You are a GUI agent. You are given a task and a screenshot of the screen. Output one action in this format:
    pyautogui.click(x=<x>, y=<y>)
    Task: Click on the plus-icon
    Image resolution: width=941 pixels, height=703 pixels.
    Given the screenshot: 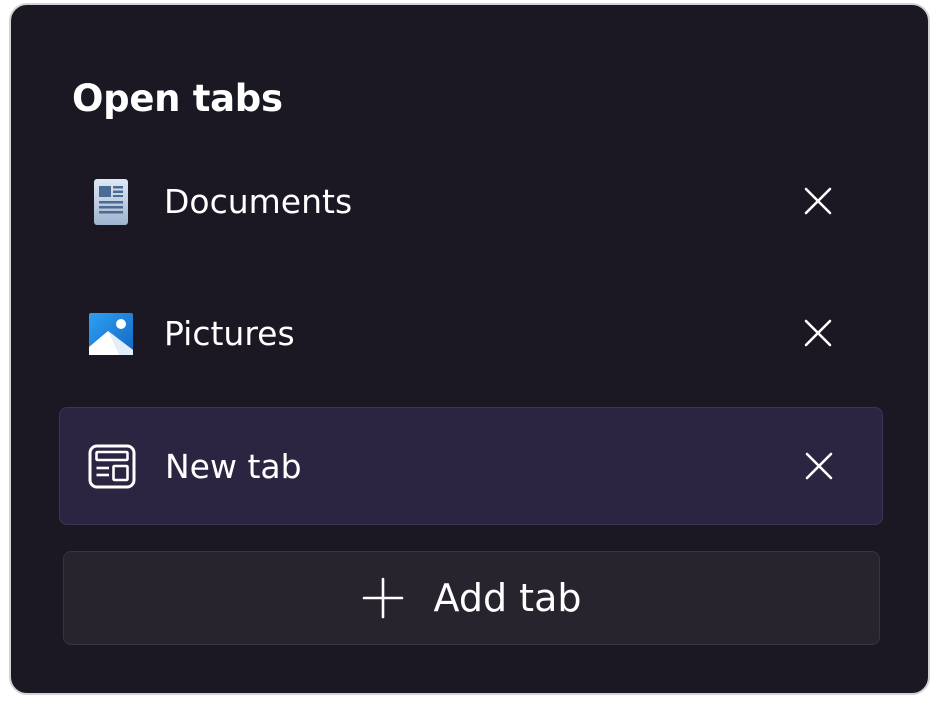 What is the action you would take?
    pyautogui.click(x=383, y=598)
    